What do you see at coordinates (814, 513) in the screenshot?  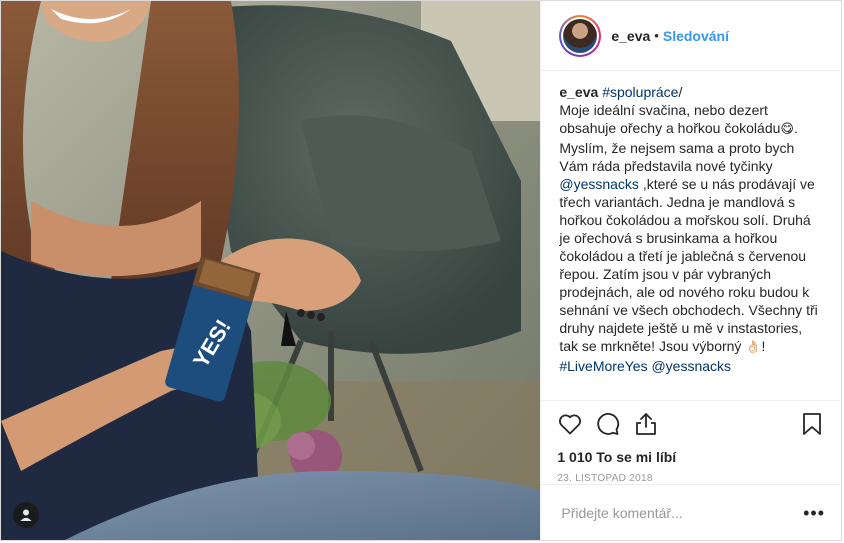 I see `more-options-button: •••` at bounding box center [814, 513].